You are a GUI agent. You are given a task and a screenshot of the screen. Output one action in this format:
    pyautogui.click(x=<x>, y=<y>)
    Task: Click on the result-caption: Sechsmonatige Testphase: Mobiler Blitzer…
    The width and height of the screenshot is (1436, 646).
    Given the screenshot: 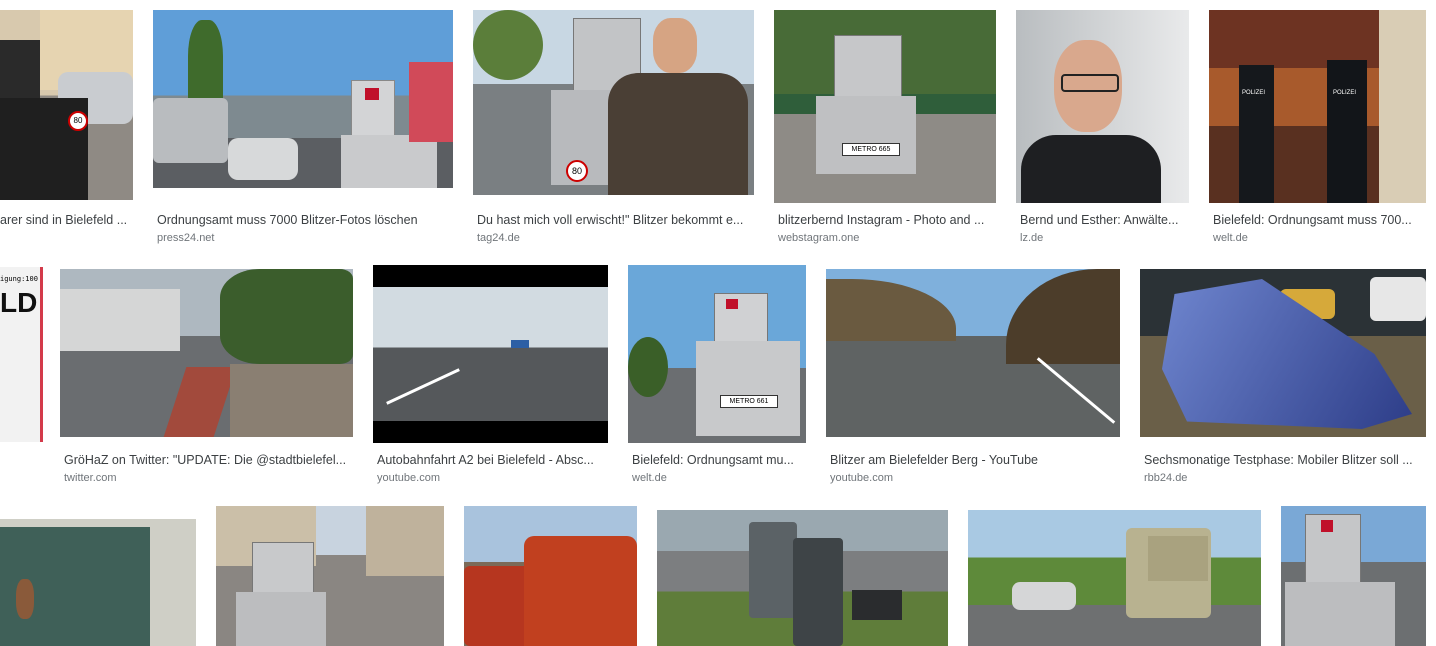 What is the action you would take?
    pyautogui.click(x=1283, y=460)
    